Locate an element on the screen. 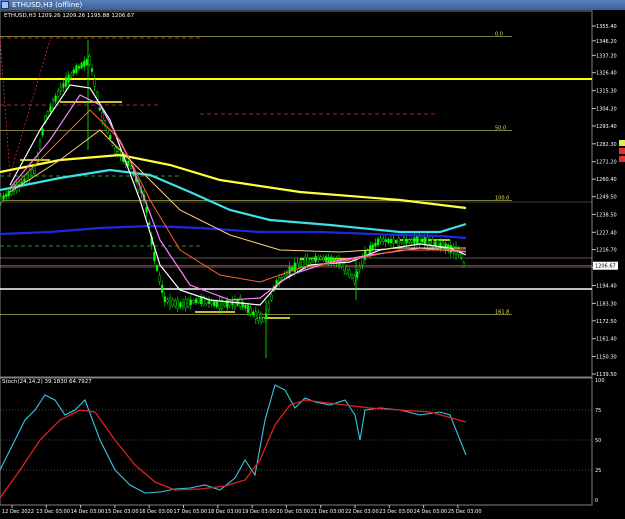 Image resolution: width=625 pixels, height=519 pixels. time-axis-label: 20 Dec 03:00 is located at coordinates (293, 512).